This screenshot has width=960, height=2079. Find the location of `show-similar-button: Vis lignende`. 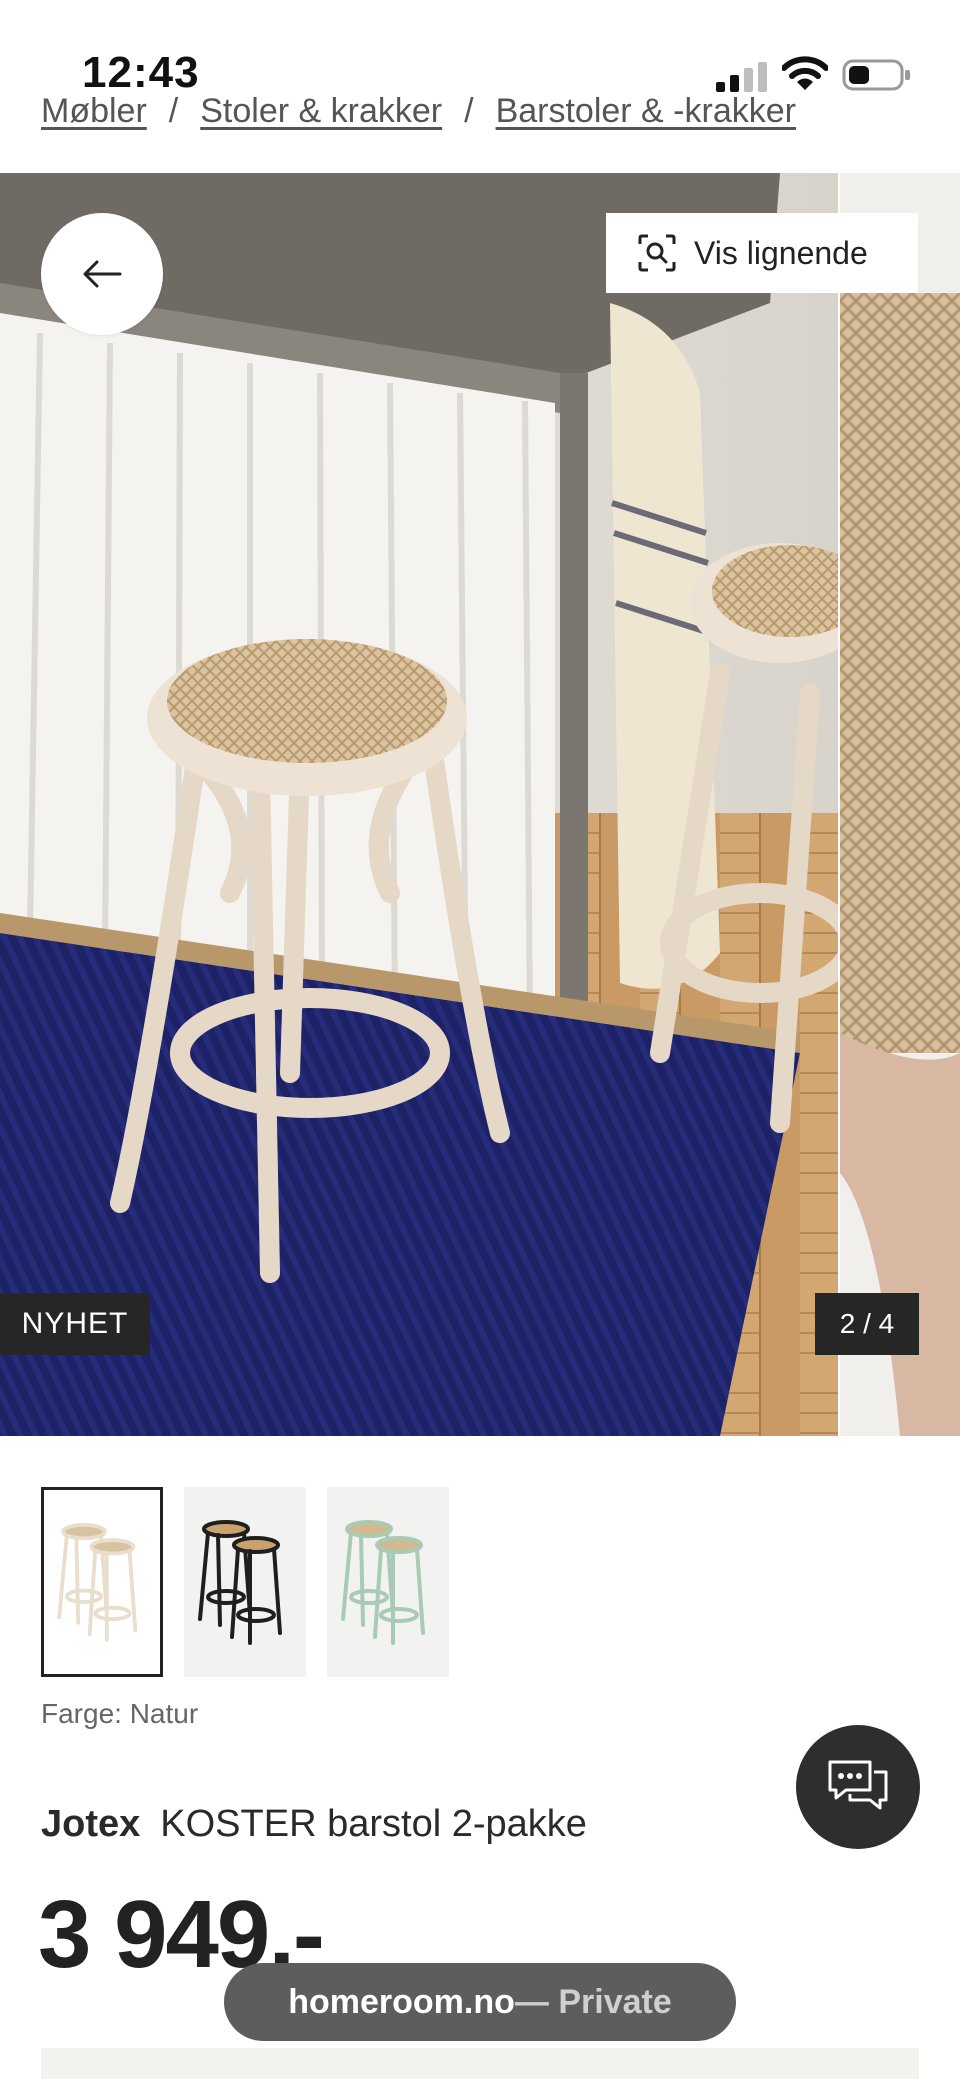

show-similar-button: Vis lignende is located at coordinates (762, 253).